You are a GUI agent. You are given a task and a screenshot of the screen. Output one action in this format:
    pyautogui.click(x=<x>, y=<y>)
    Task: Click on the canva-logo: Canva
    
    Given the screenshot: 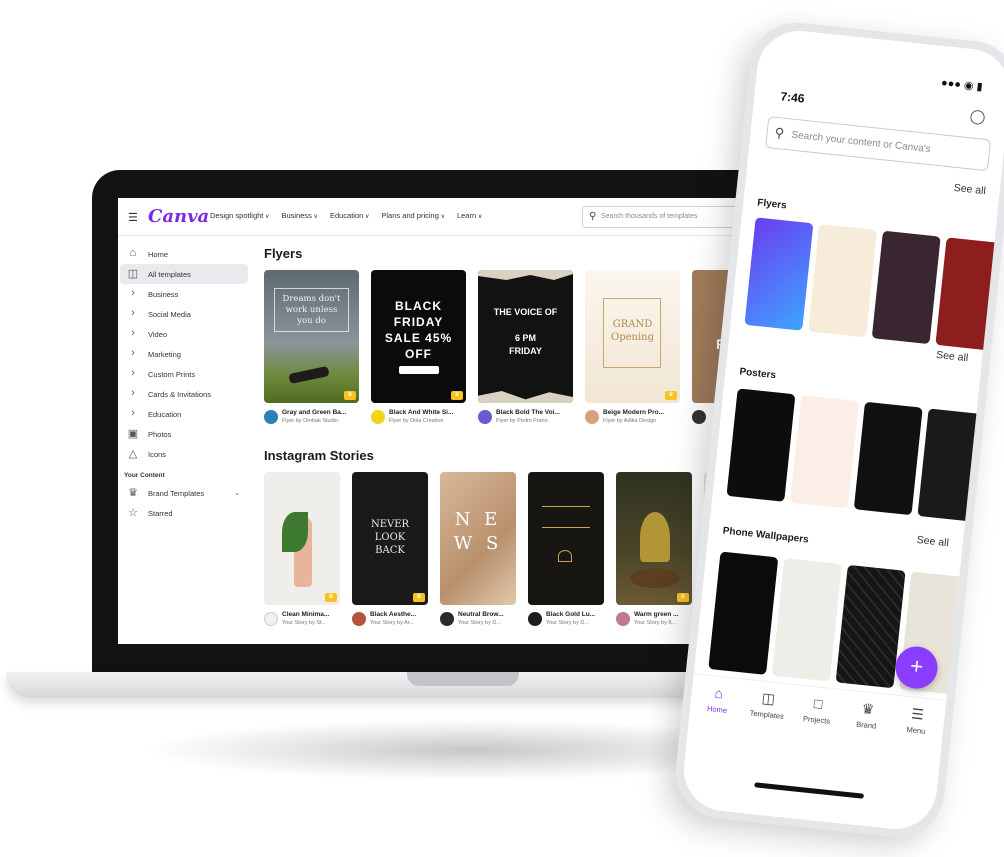 What is the action you would take?
    pyautogui.click(x=178, y=216)
    